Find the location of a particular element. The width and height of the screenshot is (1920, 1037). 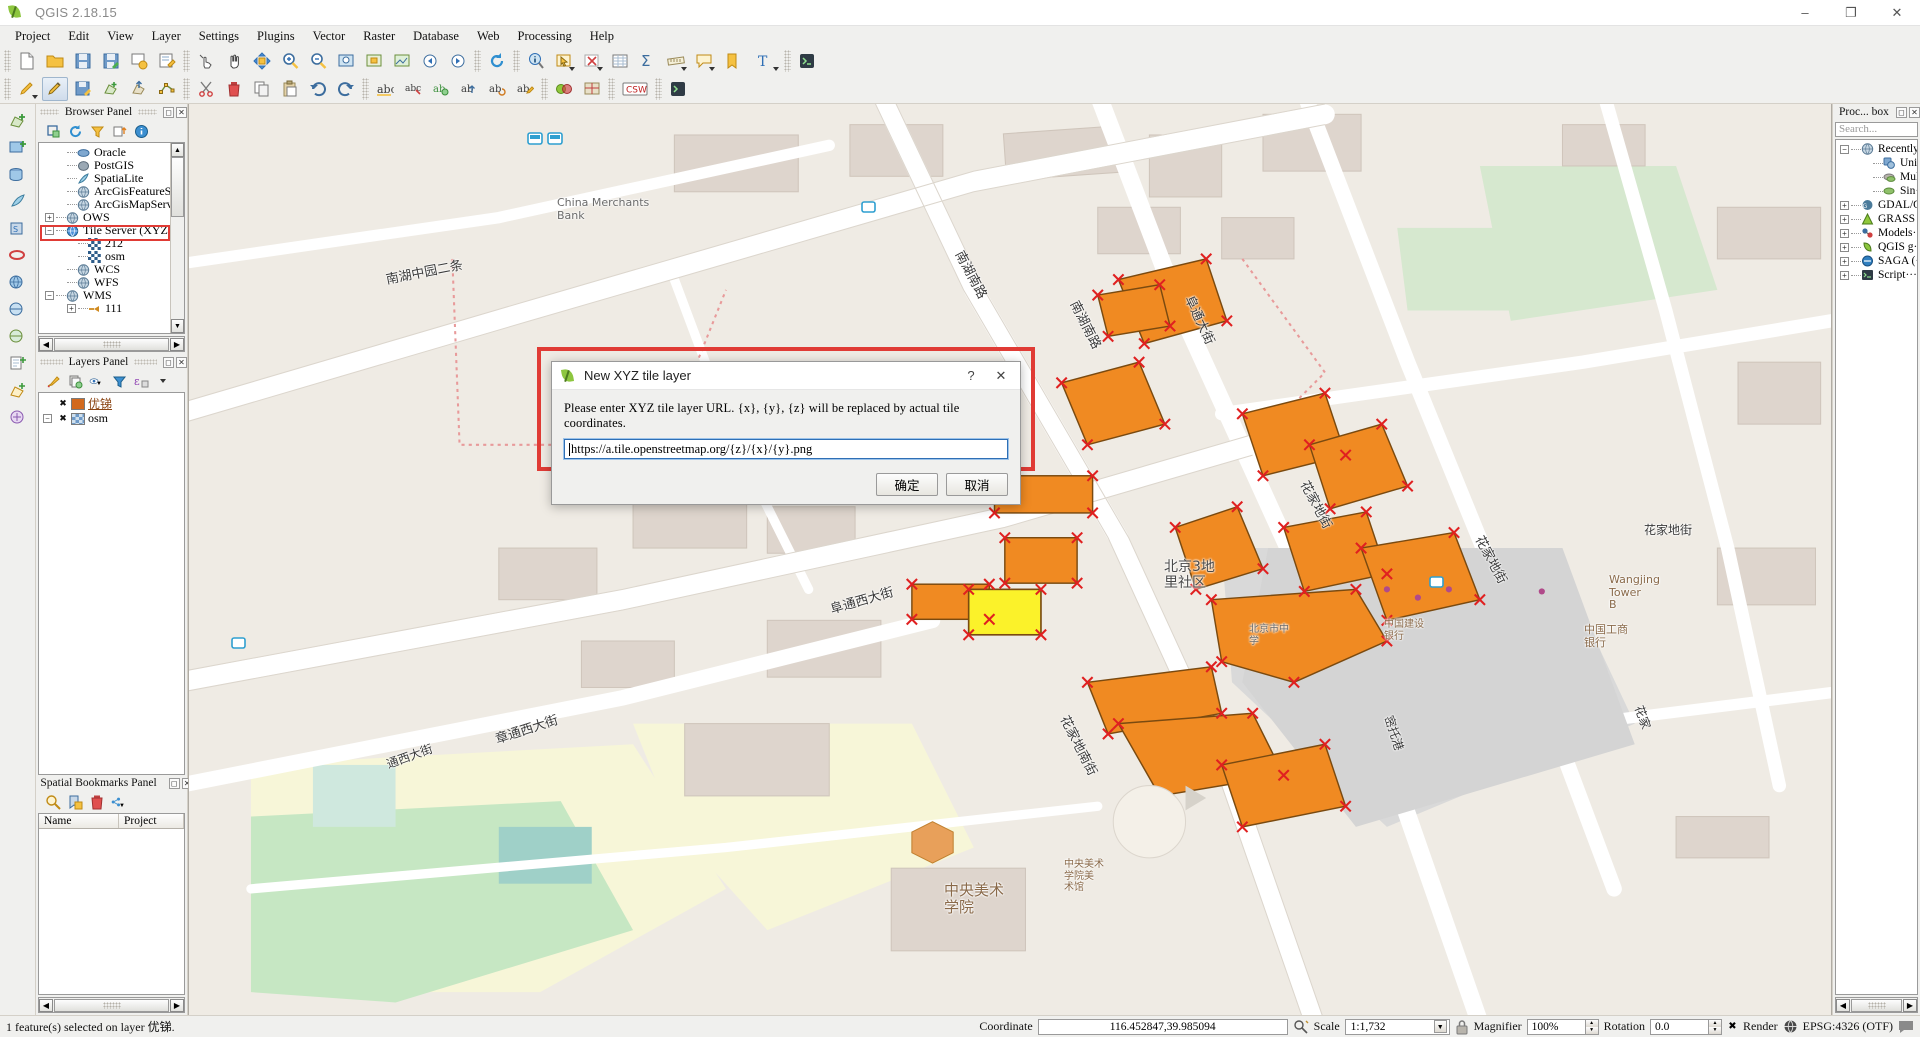

change-label-icon: ab is located at coordinates (525, 89).